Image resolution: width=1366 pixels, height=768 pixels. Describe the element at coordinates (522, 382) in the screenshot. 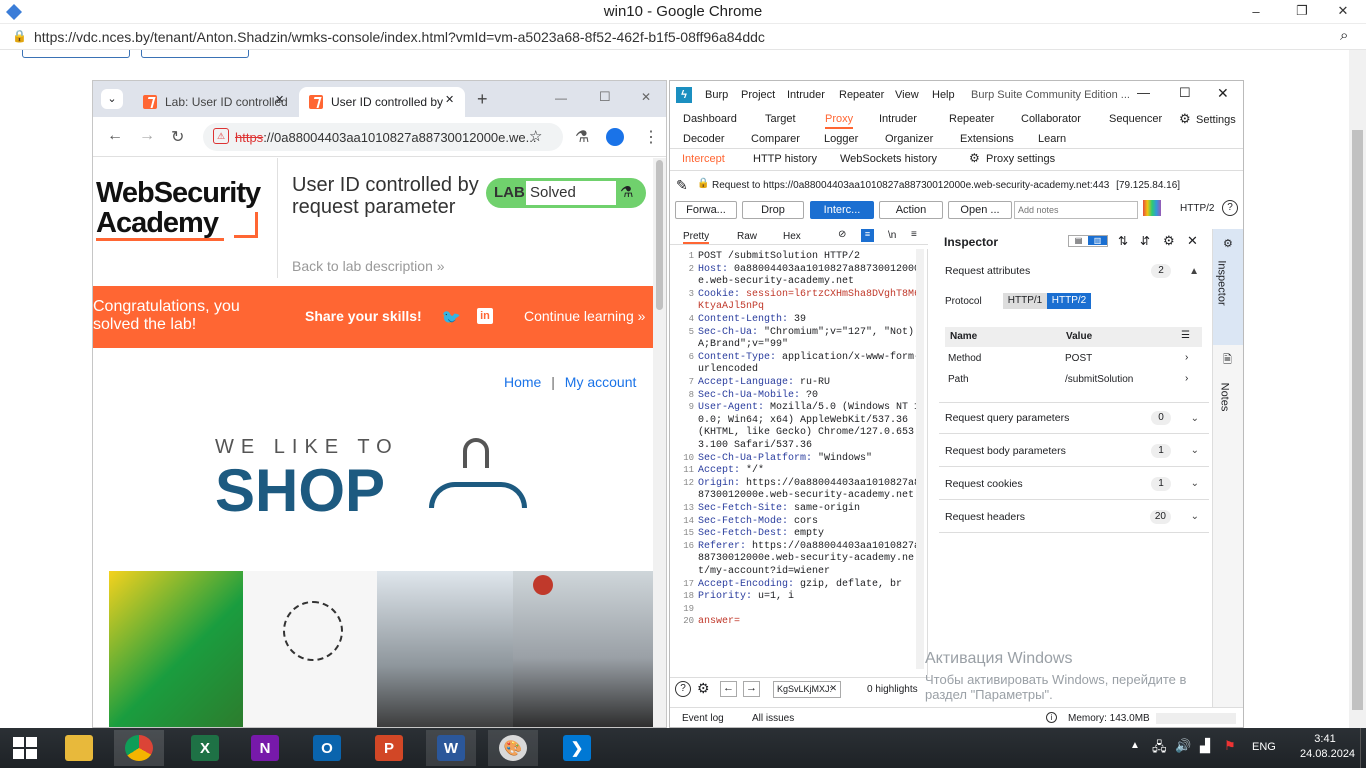

I see `nav-home-link: Home` at that location.